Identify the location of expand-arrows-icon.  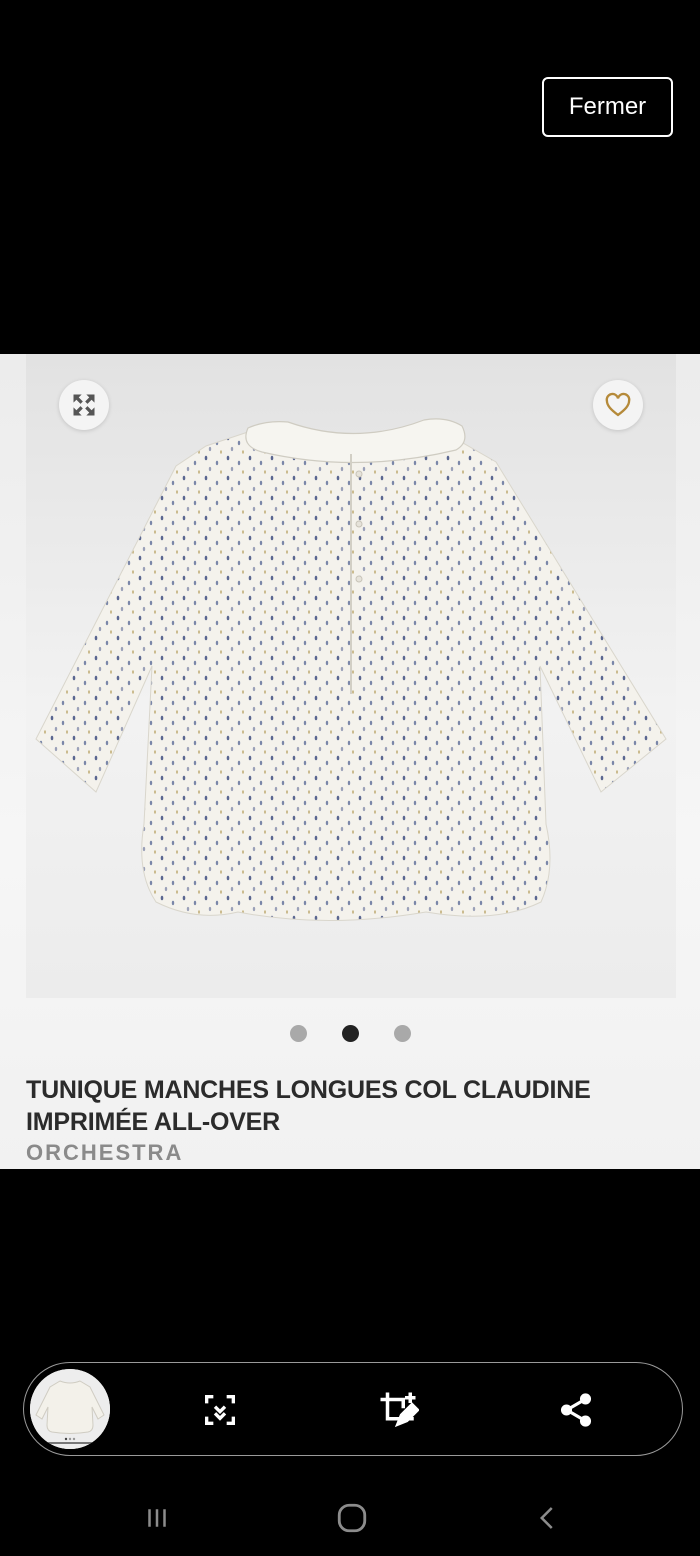
(84, 405).